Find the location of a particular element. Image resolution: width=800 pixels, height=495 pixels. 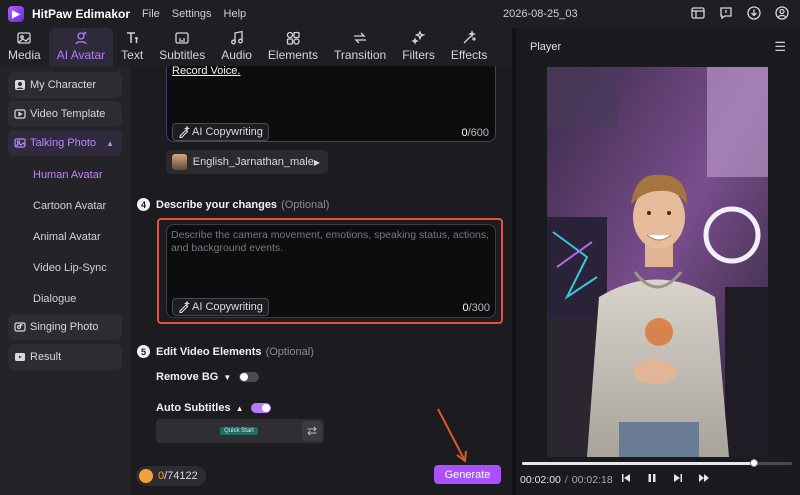

remove-bg-toggle is located at coordinates (249, 377).